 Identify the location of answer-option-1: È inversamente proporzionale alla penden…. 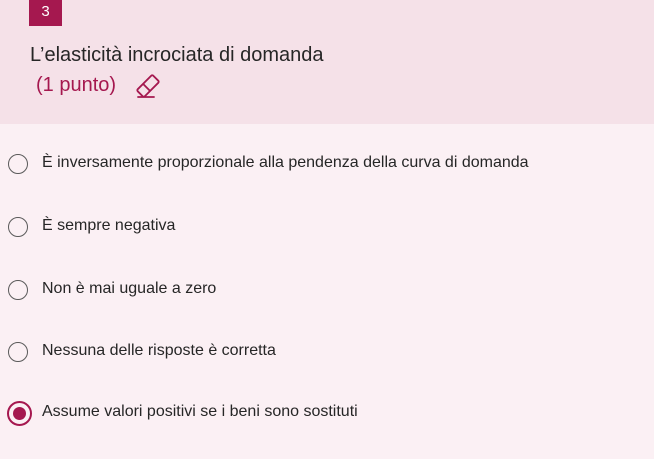
(320, 165).